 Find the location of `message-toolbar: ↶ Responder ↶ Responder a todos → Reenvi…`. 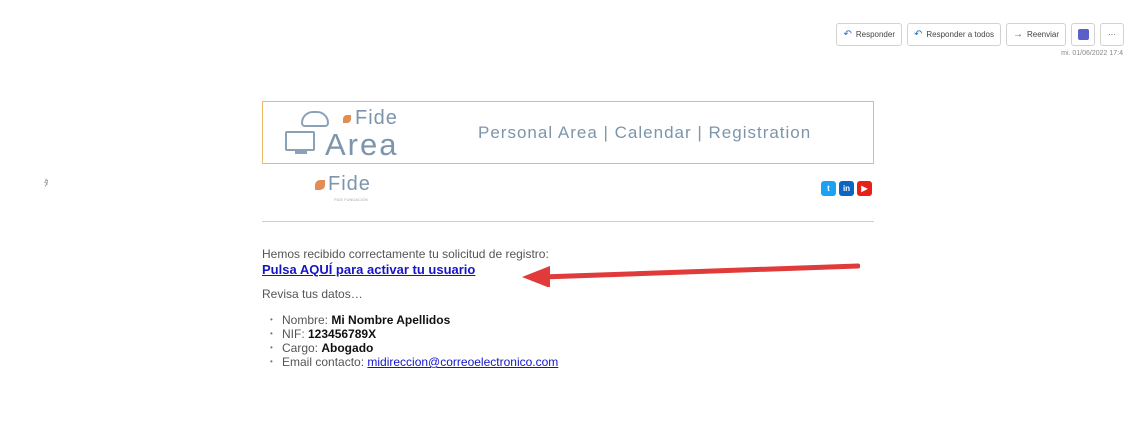

message-toolbar: ↶ Responder ↶ Responder a todos → Reenvi… is located at coordinates (980, 34).